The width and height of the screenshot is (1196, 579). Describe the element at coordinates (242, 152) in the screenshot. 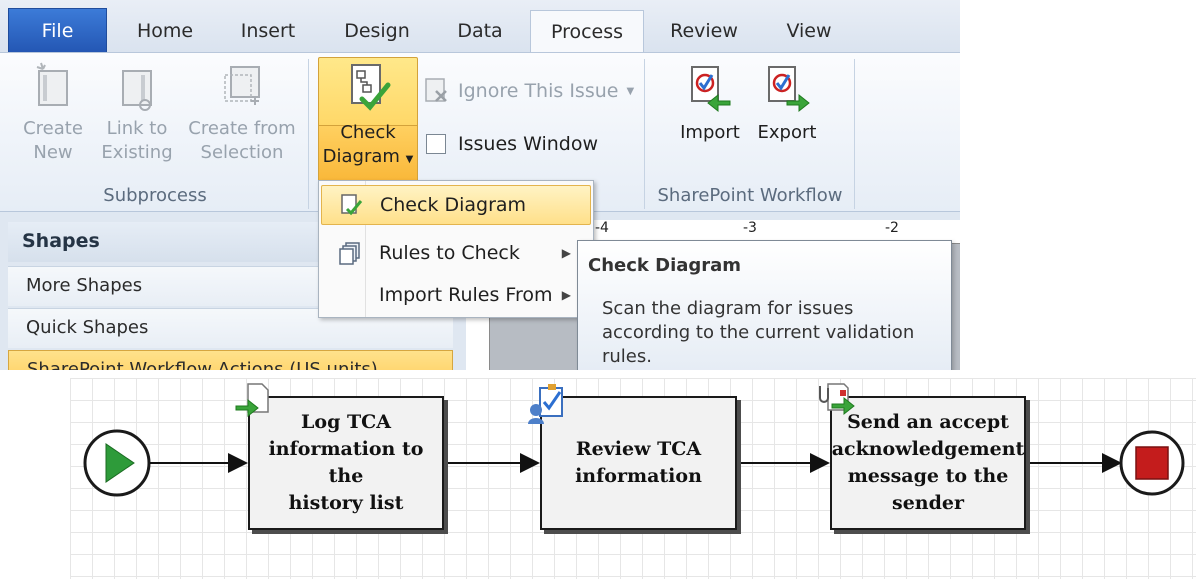

I see `create-selection-line2: Selection` at that location.